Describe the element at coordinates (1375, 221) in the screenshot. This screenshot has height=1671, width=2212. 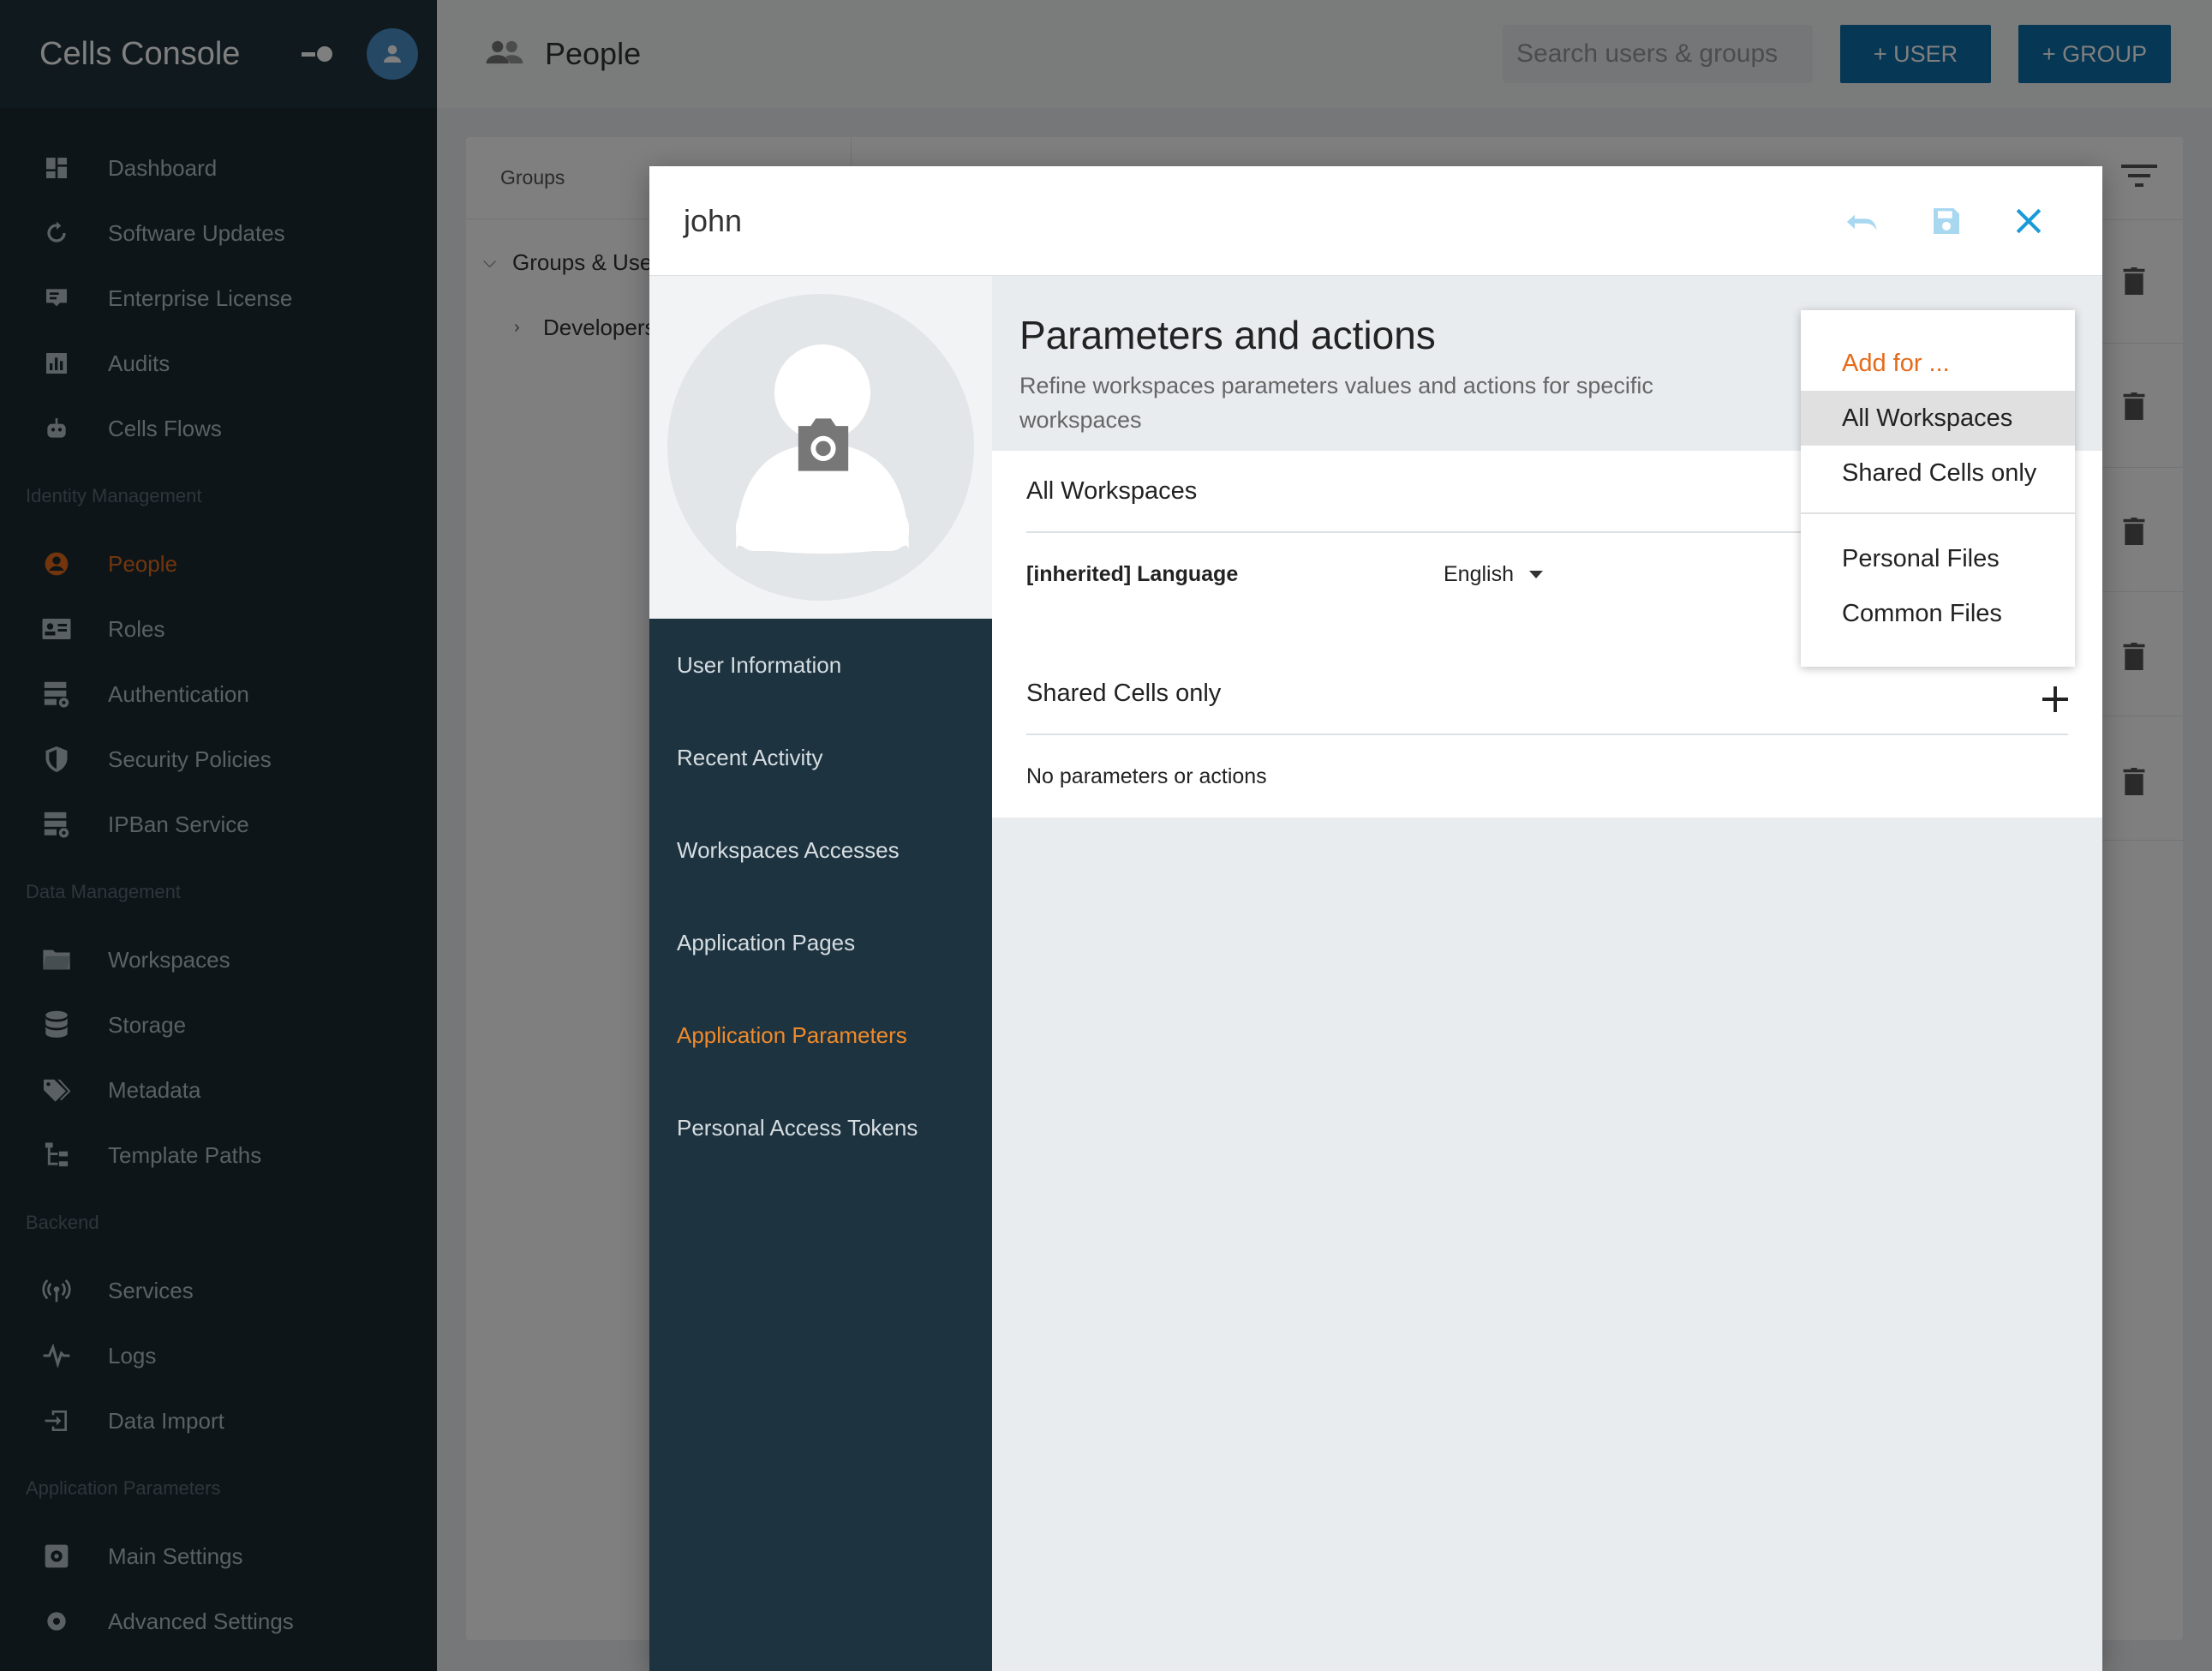
I see `modal-header: john` at that location.